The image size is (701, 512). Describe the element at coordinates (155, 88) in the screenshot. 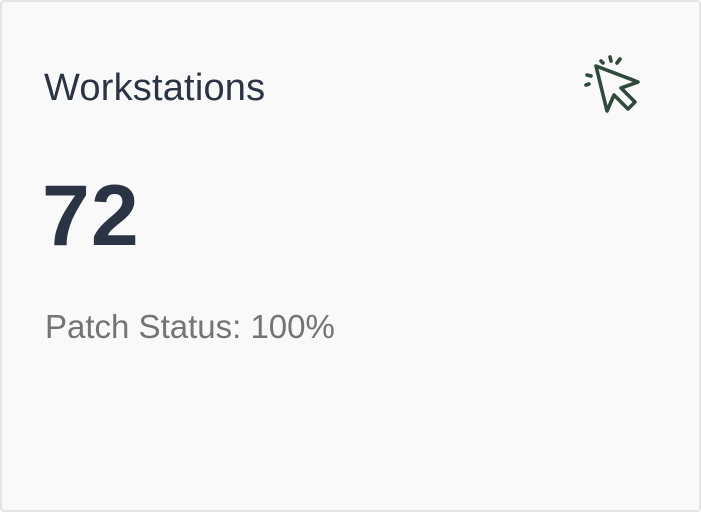

I see `card-title: Workstations` at that location.